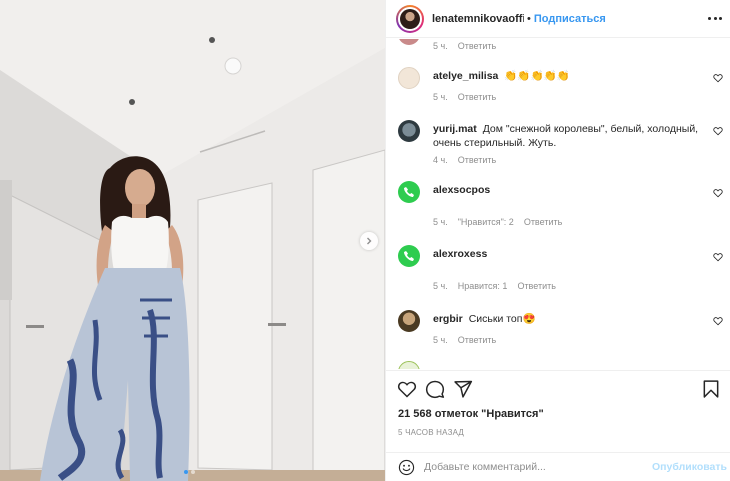  Describe the element at coordinates (715, 18) in the screenshot. I see `more-options-button` at that location.